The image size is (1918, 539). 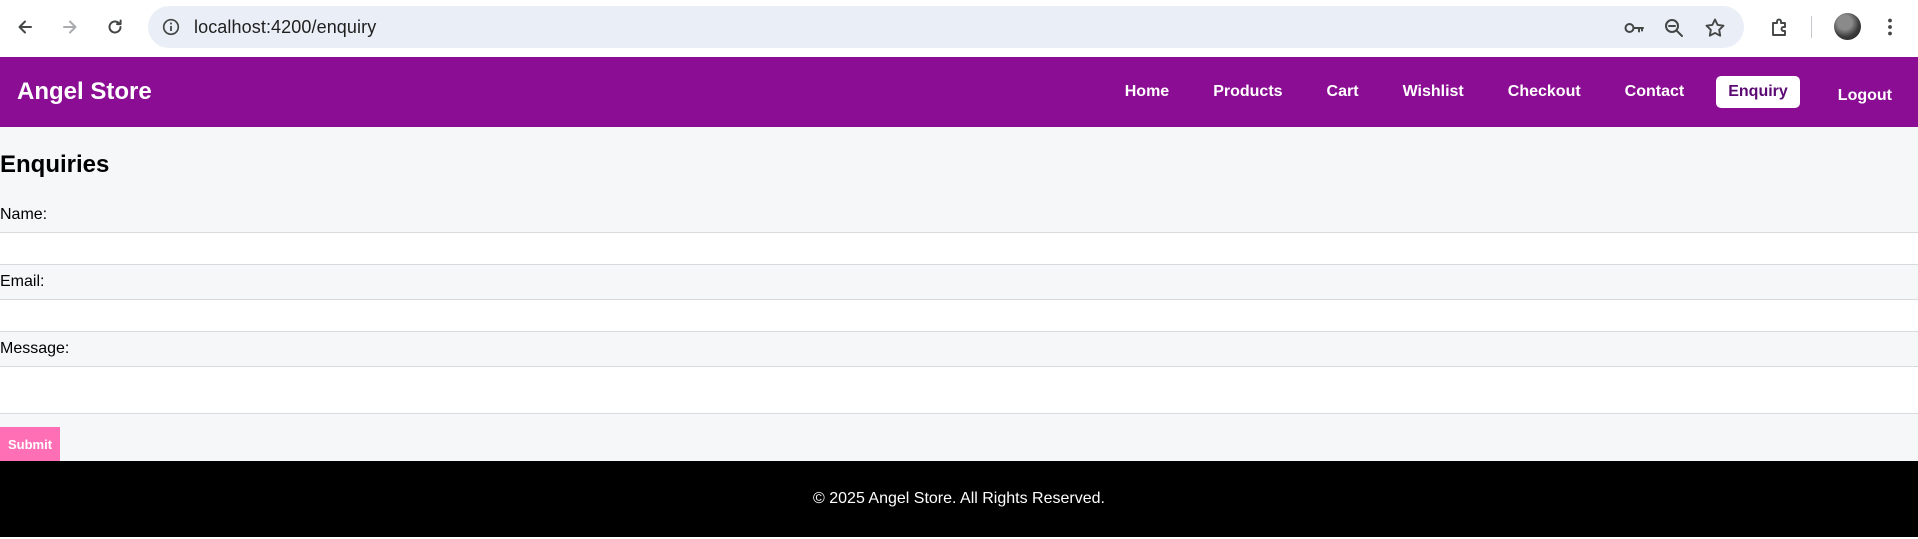 I want to click on email-label: Email:, so click(x=22, y=281).